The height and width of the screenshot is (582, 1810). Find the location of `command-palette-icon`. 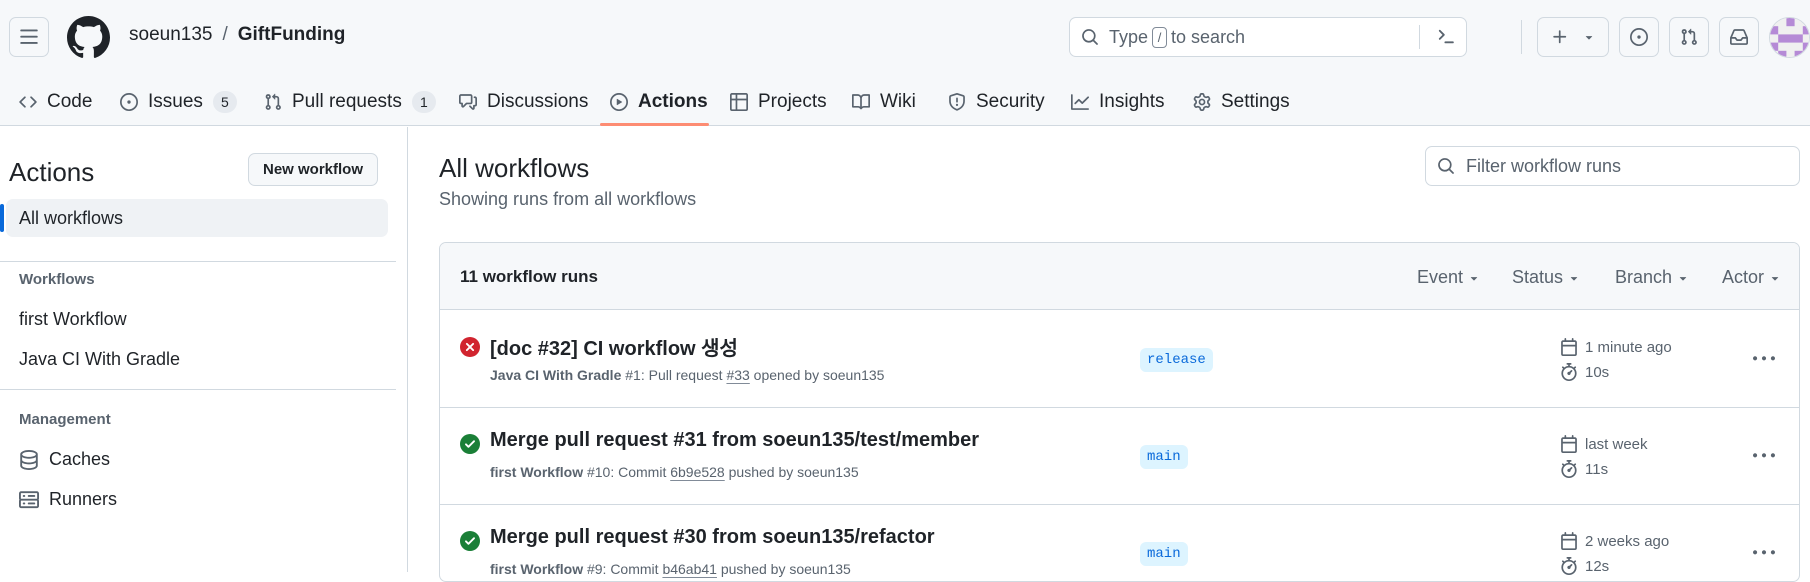

command-palette-icon is located at coordinates (1446, 37).